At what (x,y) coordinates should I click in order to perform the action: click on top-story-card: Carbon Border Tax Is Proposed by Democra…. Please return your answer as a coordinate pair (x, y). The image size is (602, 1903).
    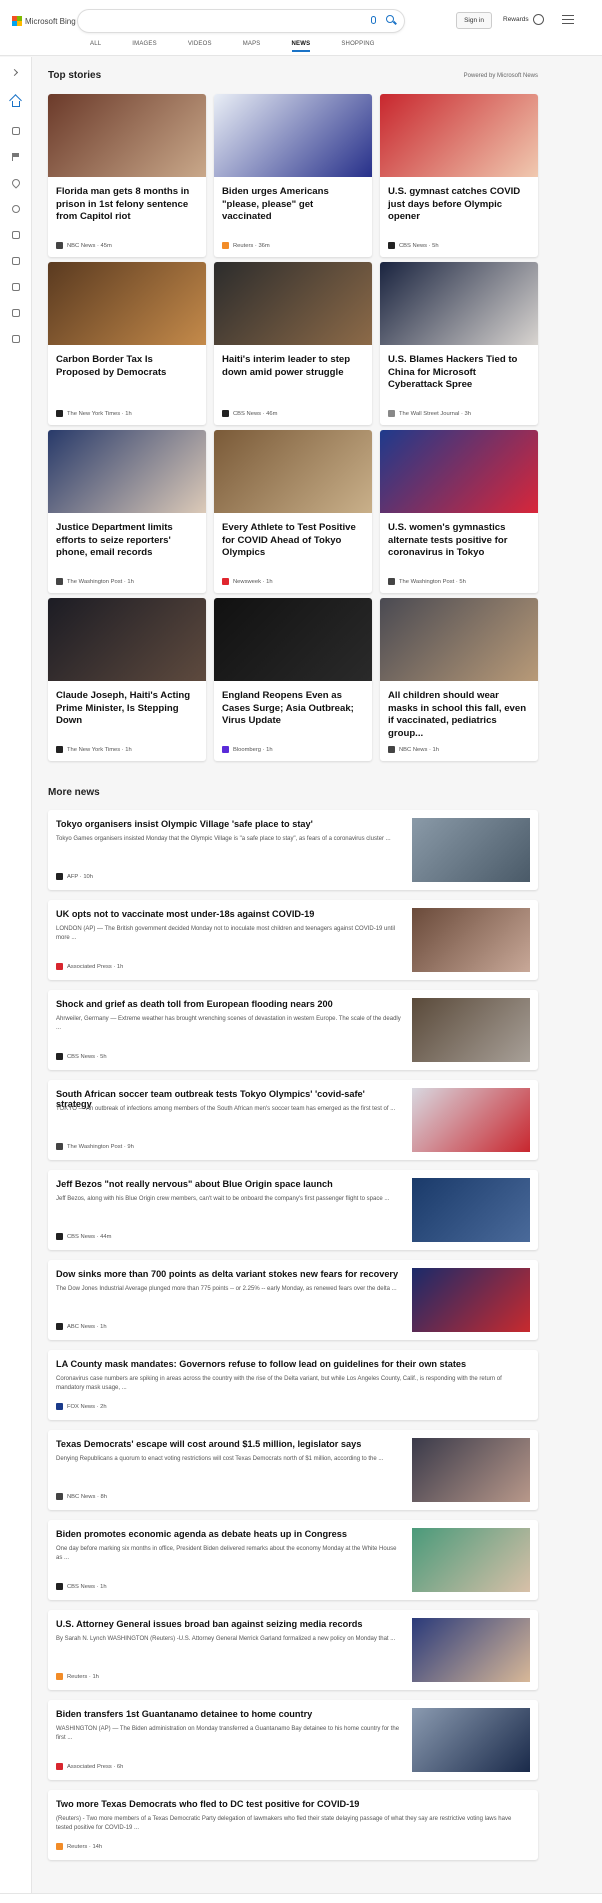
    Looking at the image, I should click on (127, 343).